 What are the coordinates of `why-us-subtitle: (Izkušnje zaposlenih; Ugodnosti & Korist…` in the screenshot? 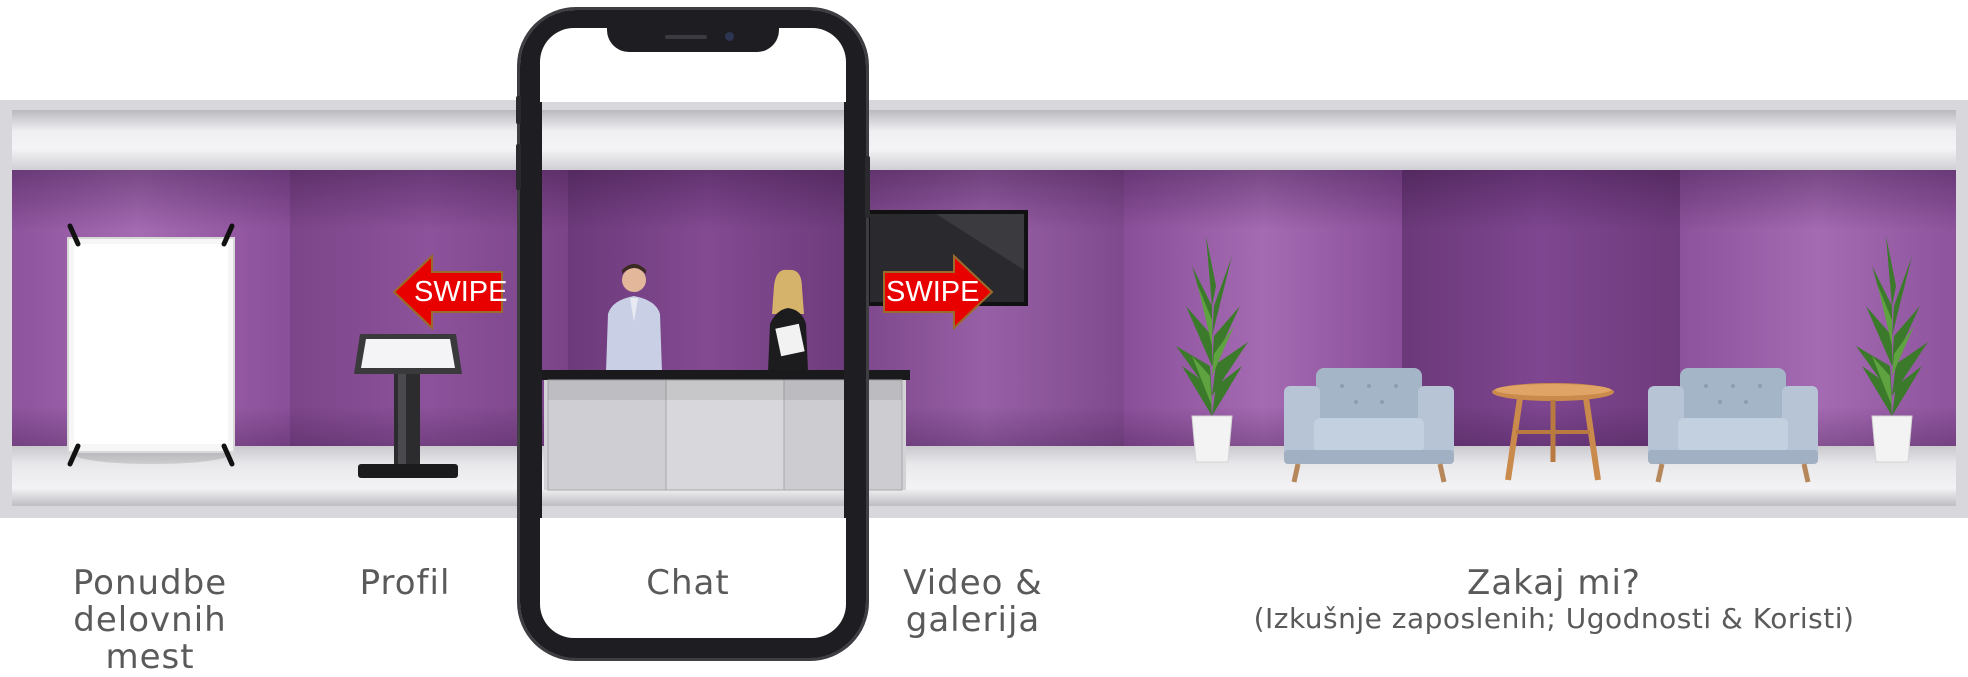 It's located at (1554, 618).